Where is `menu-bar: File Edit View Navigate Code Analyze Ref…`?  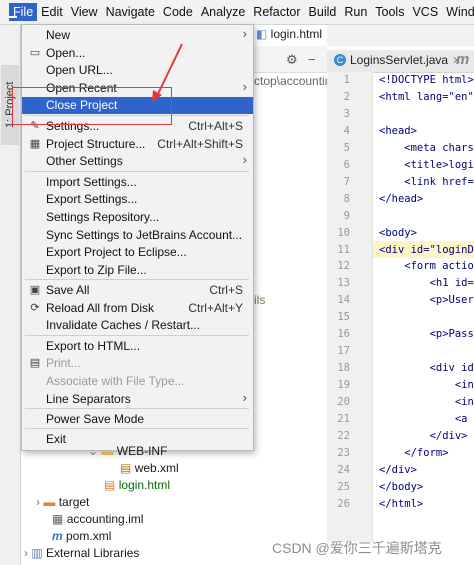 menu-bar: File Edit View Navigate Code Analyze Ref… is located at coordinates (237, 12).